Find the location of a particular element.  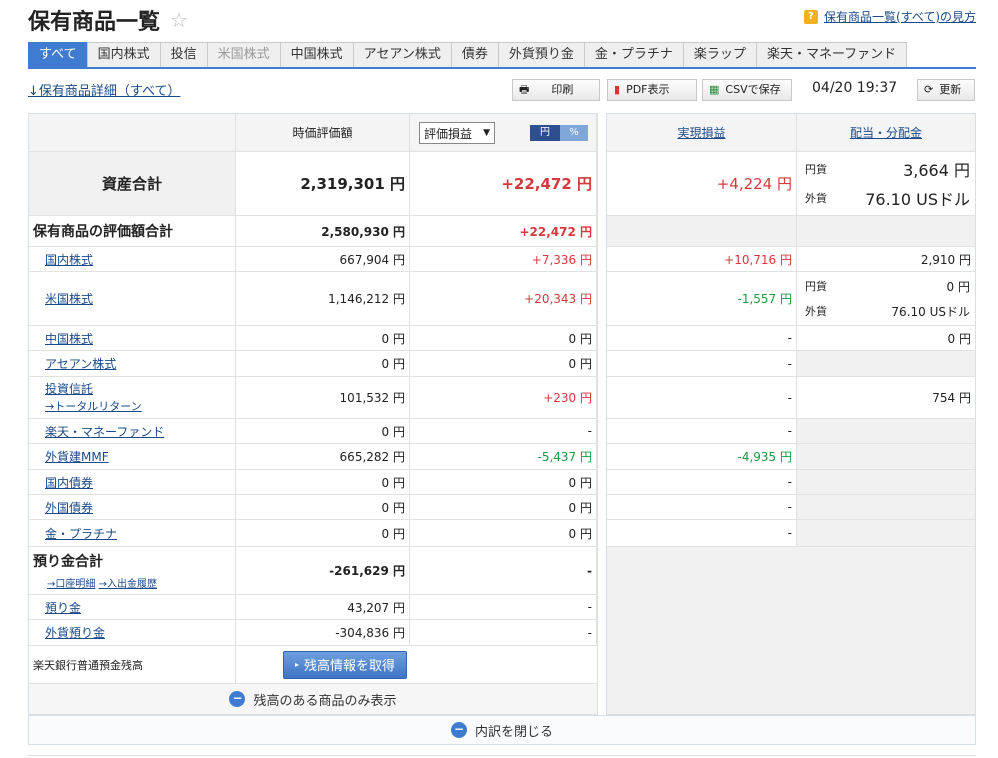

product-link: 外国債券 is located at coordinates (69, 507).